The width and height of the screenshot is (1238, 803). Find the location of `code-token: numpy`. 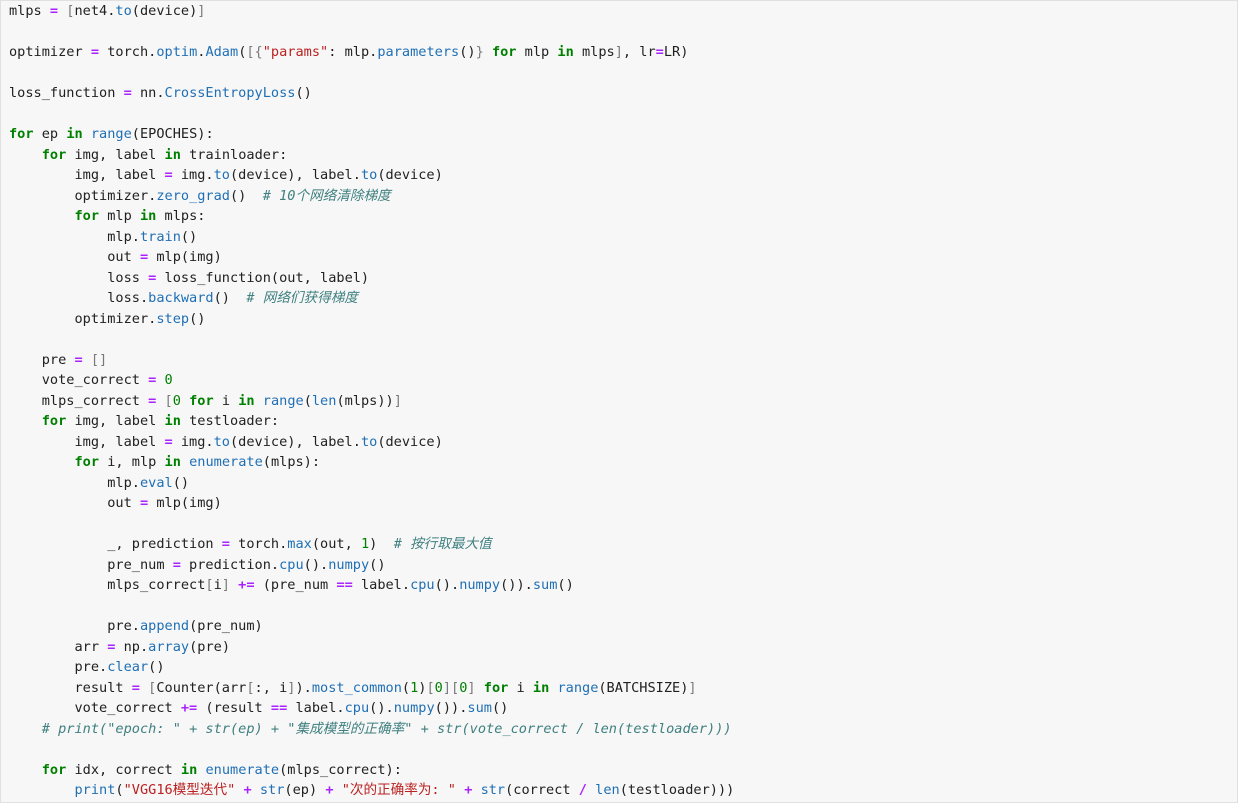

code-token: numpy is located at coordinates (414, 708).